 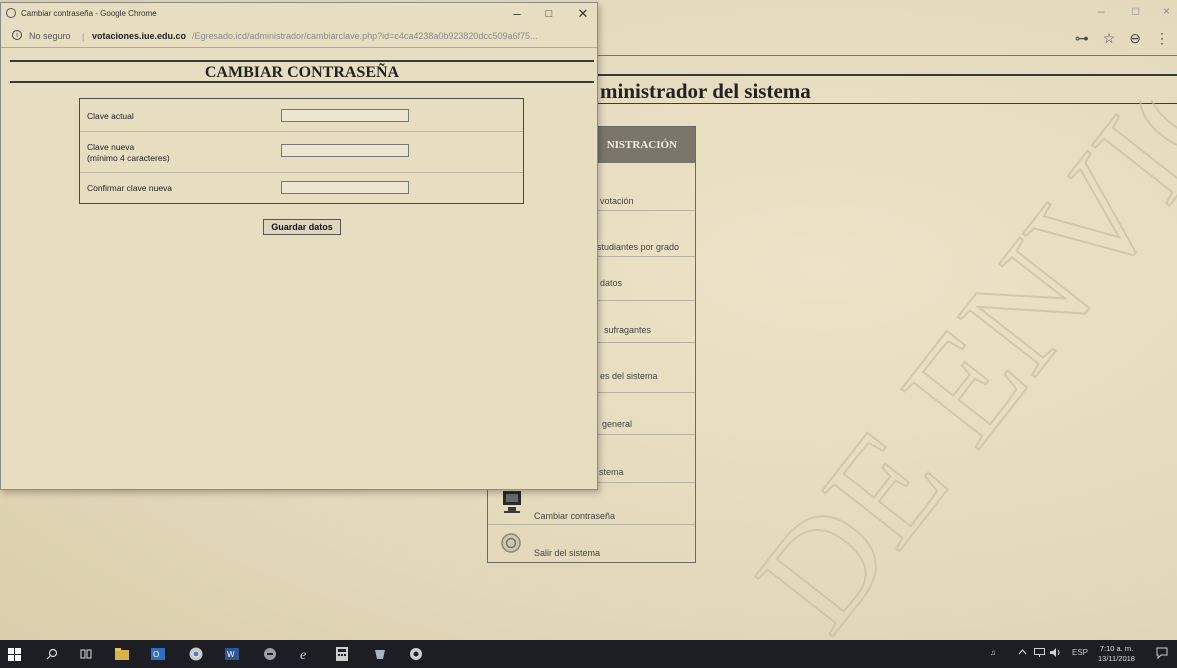 What do you see at coordinates (887, 103) in the screenshot?
I see `bg-title-rule-bottom` at bounding box center [887, 103].